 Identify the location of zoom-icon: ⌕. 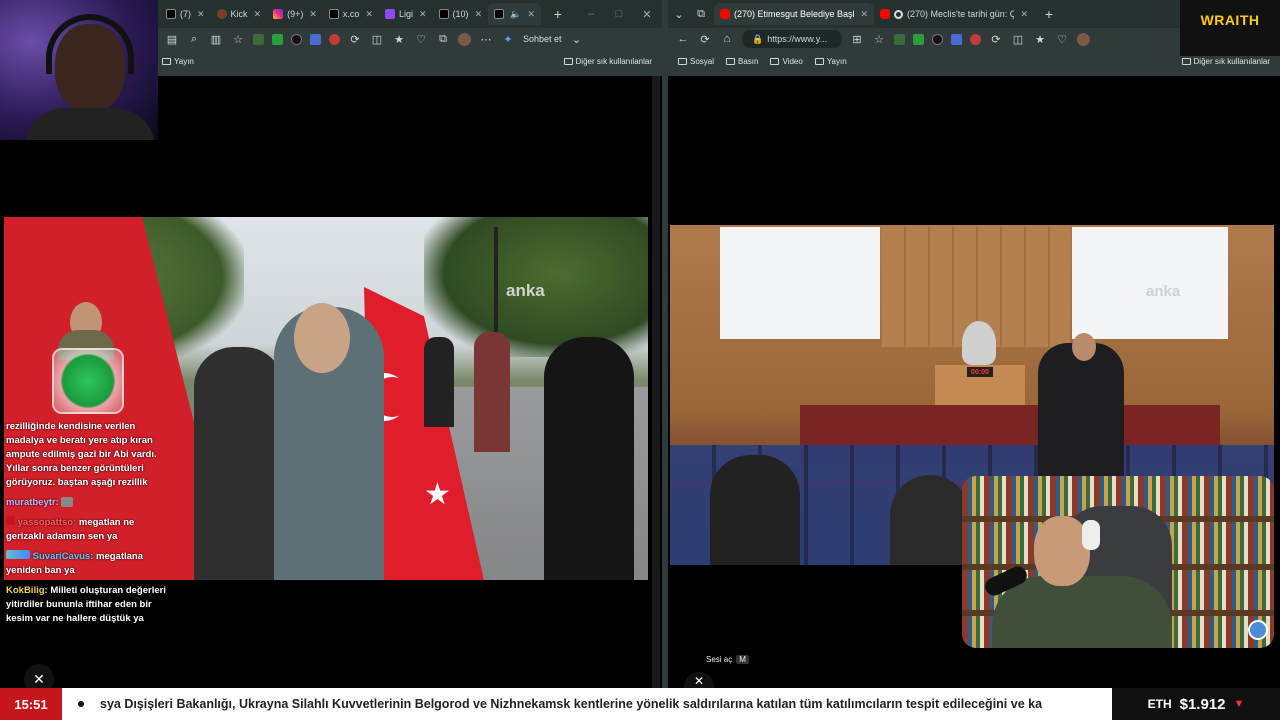
(194, 39).